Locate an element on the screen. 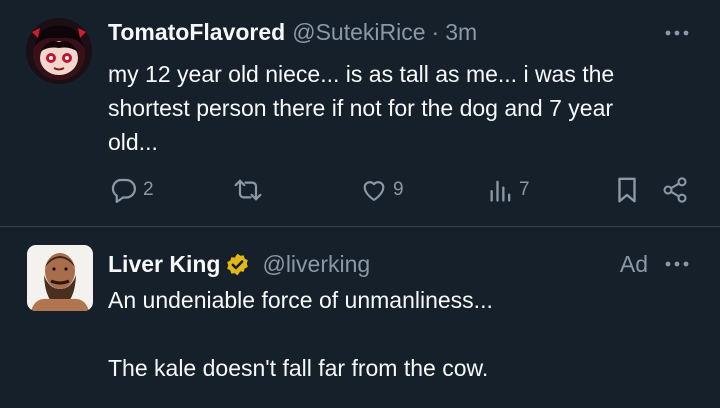 This screenshot has height=408, width=720. tweet-header: TomatoFlavored @SutekiRice · 3m is located at coordinates (292, 32).